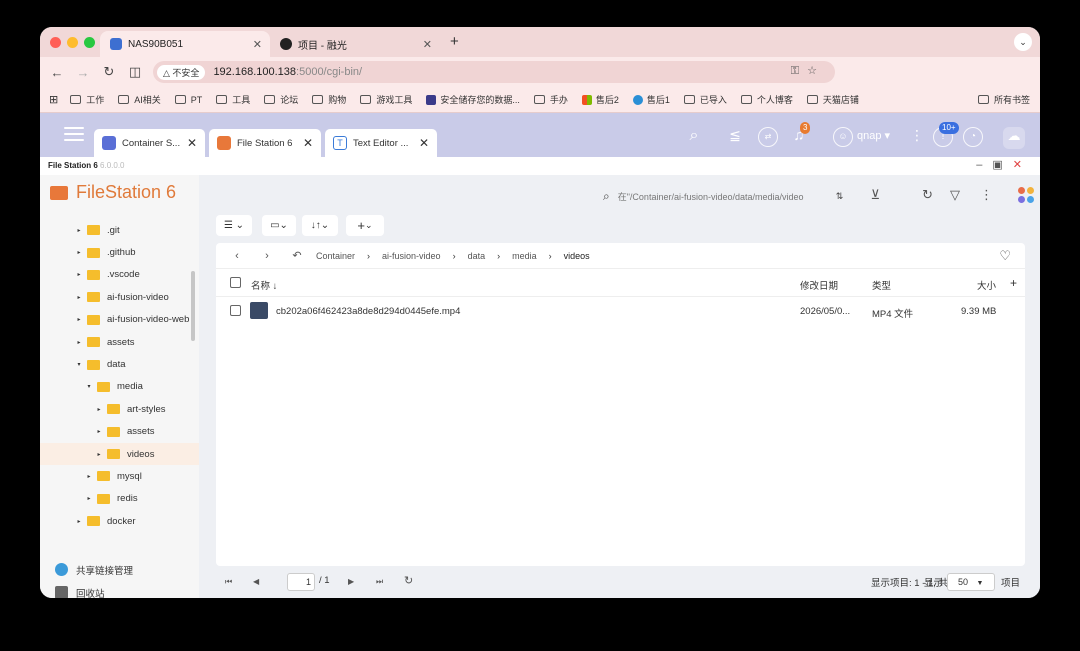  What do you see at coordinates (188, 100) in the screenshot?
I see `bookmark-folder: PT` at bounding box center [188, 100].